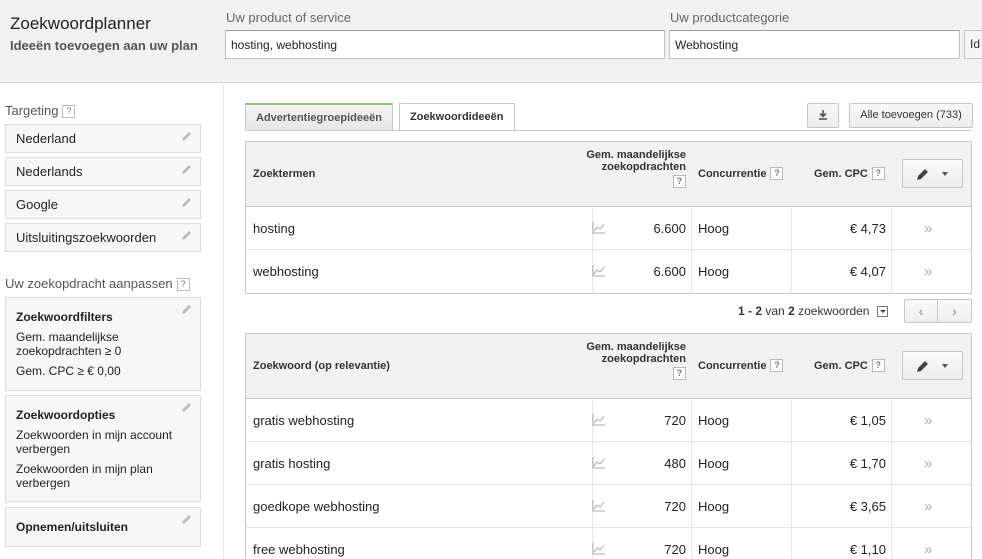 The image size is (982, 559). Describe the element at coordinates (284, 174) in the screenshot. I see `col-header-term: Zoektermen` at that location.